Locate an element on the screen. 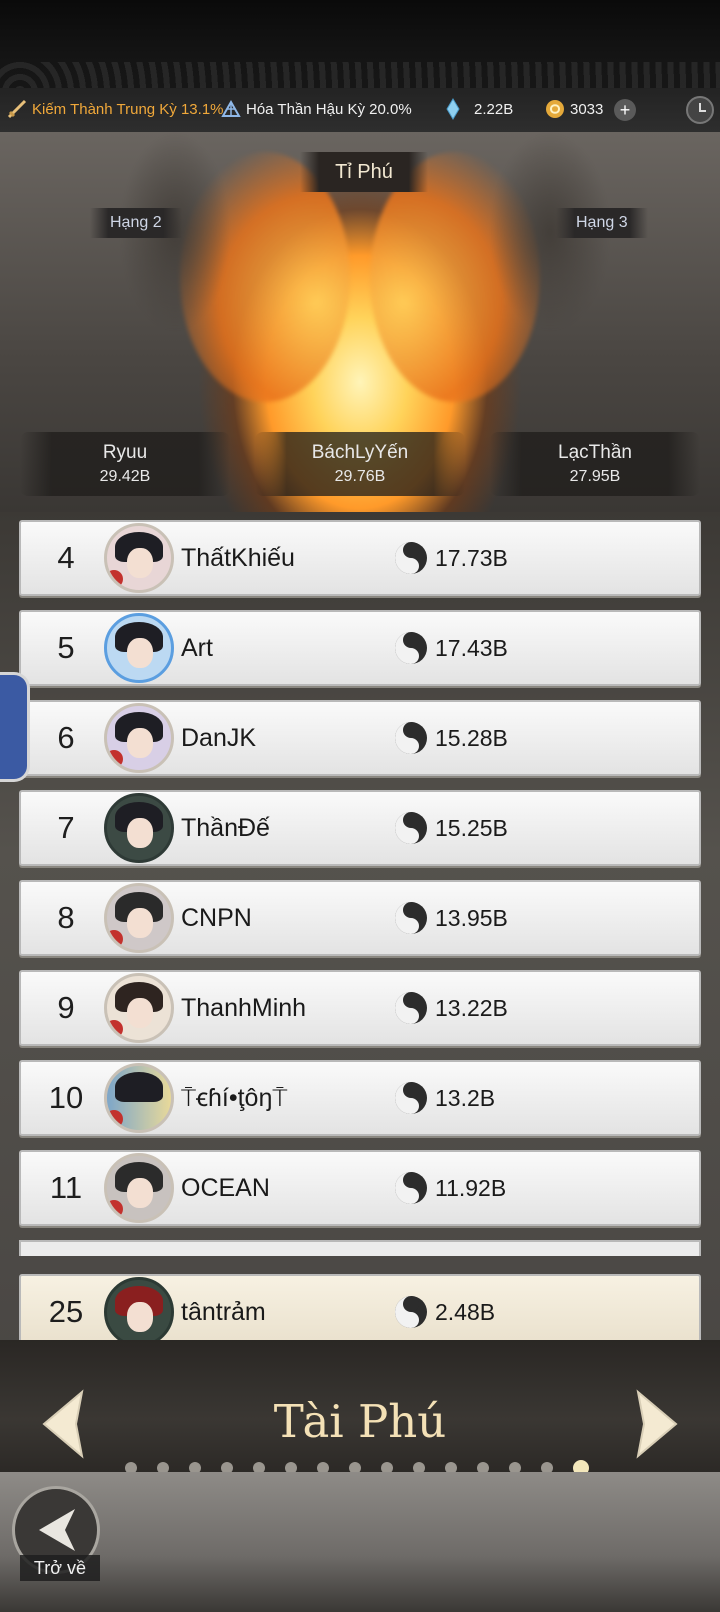  back-label: Trở về is located at coordinates (60, 1568).